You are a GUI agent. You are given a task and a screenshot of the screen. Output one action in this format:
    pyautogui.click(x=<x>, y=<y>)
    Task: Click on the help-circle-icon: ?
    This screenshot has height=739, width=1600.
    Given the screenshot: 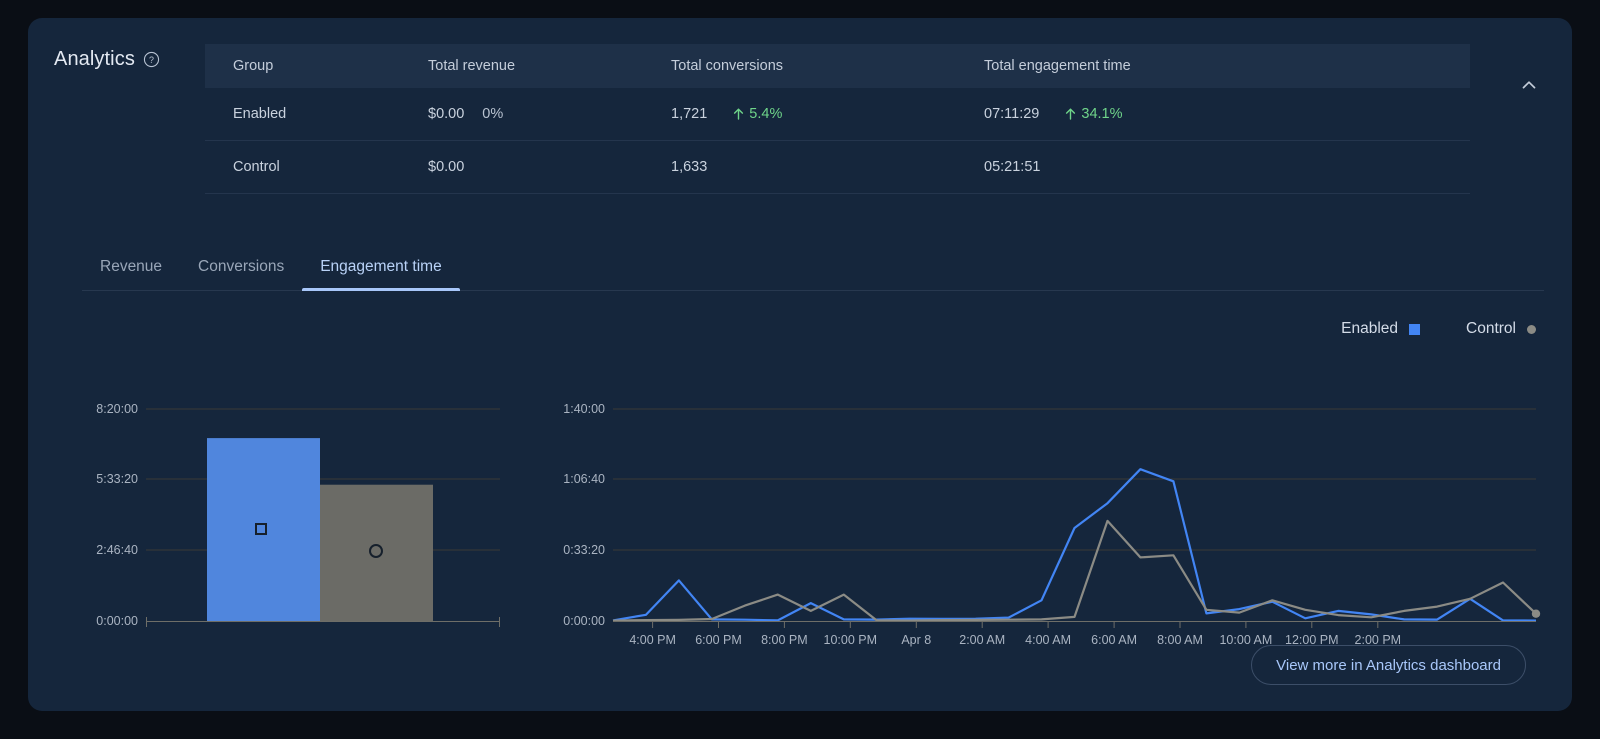 What is the action you would take?
    pyautogui.click(x=151, y=59)
    